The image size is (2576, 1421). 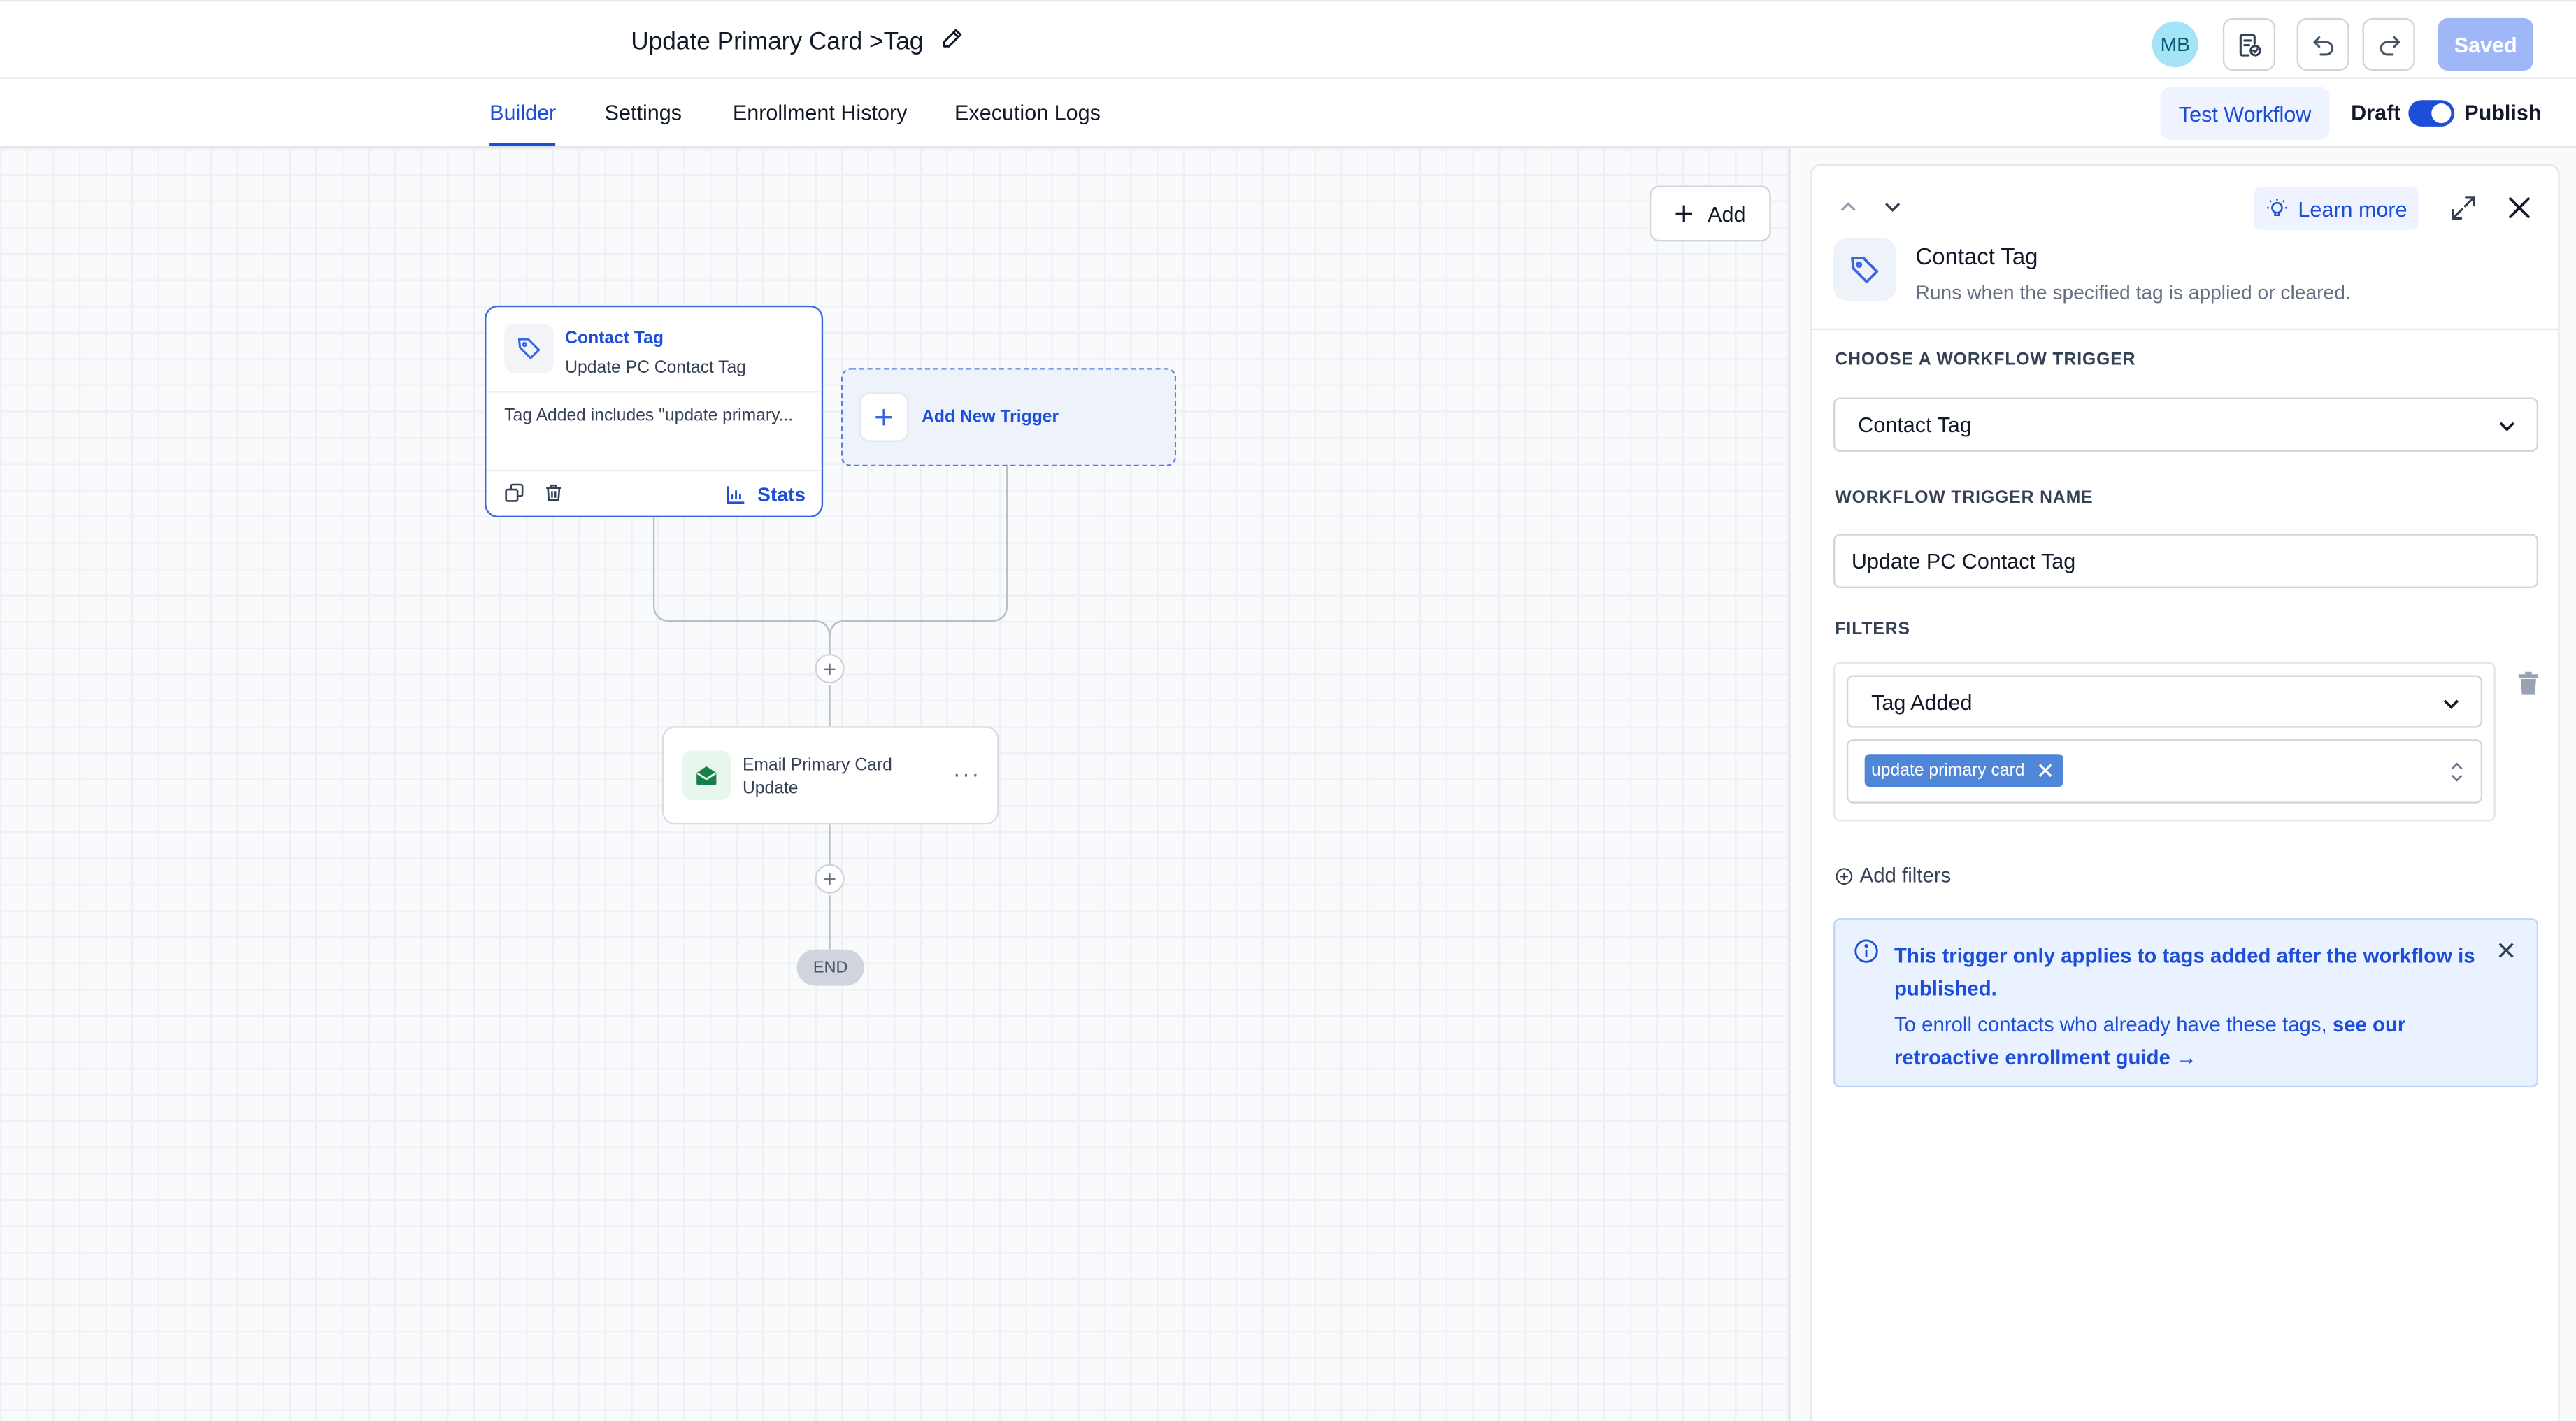 I want to click on publish-label: Publish, so click(x=2503, y=112).